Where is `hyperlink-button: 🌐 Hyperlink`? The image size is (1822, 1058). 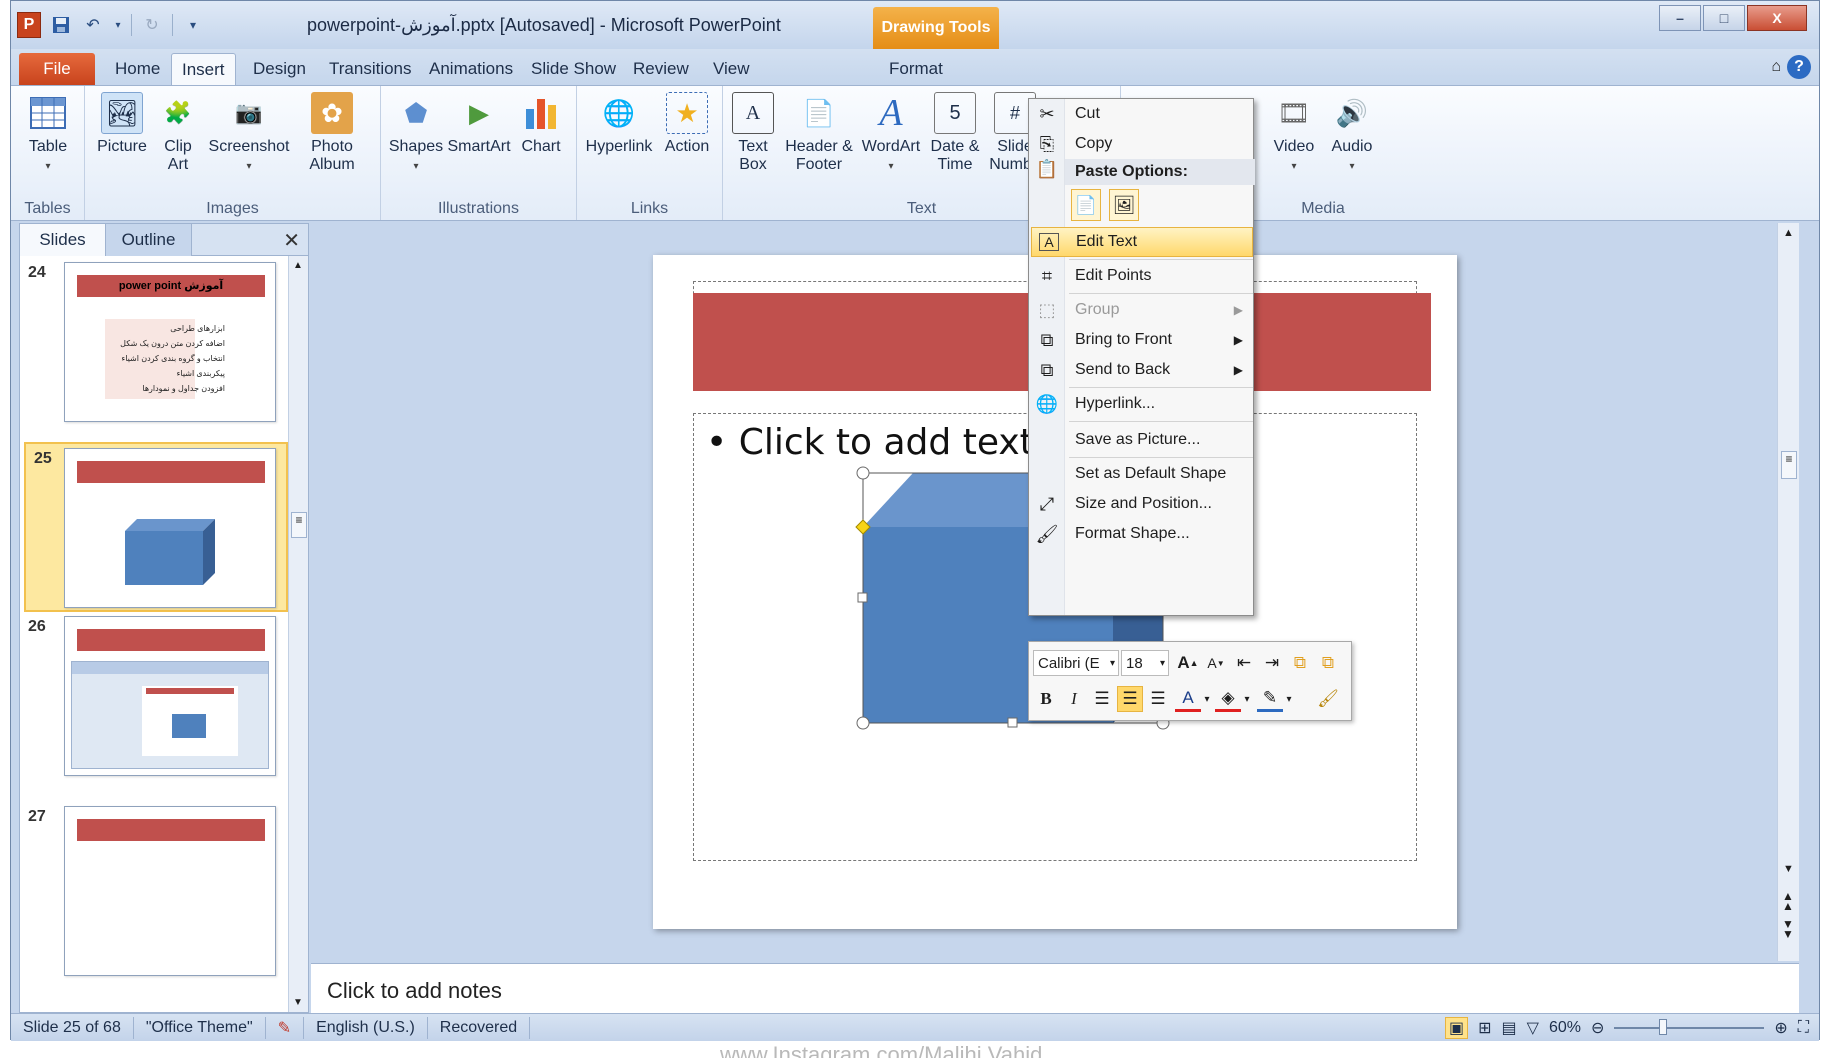
hyperlink-button: 🌐 Hyperlink is located at coordinates (619, 124).